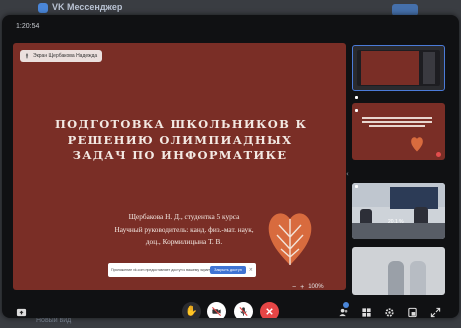 Image resolution: width=461 pixels, height=328 pixels. I want to click on presenter-name: Экран Щербакова Надежда, so click(65, 56).